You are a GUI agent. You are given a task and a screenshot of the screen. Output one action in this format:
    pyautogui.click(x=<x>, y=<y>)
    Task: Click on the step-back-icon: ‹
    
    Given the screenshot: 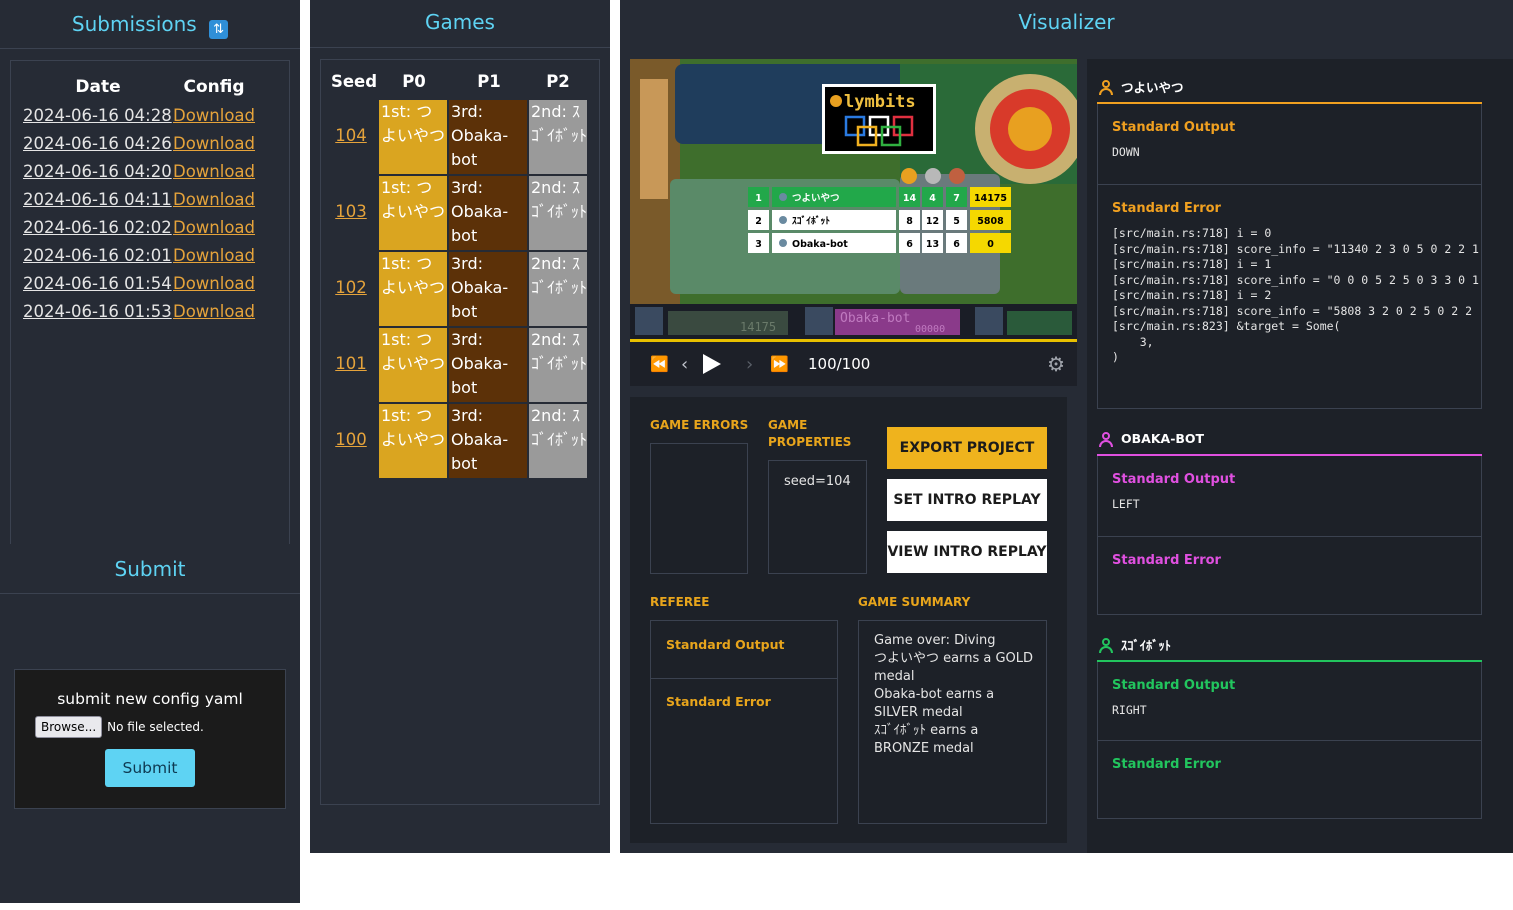 What is the action you would take?
    pyautogui.click(x=687, y=364)
    